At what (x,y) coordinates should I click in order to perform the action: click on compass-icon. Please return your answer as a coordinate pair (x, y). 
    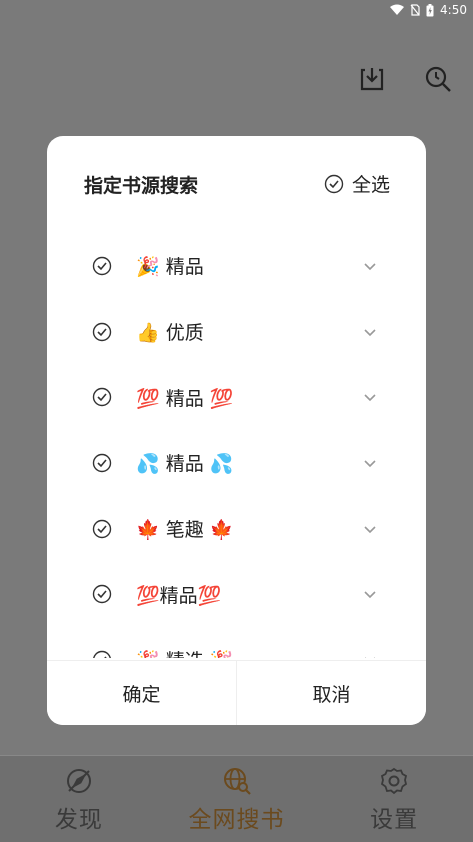
    Looking at the image, I should click on (78, 781).